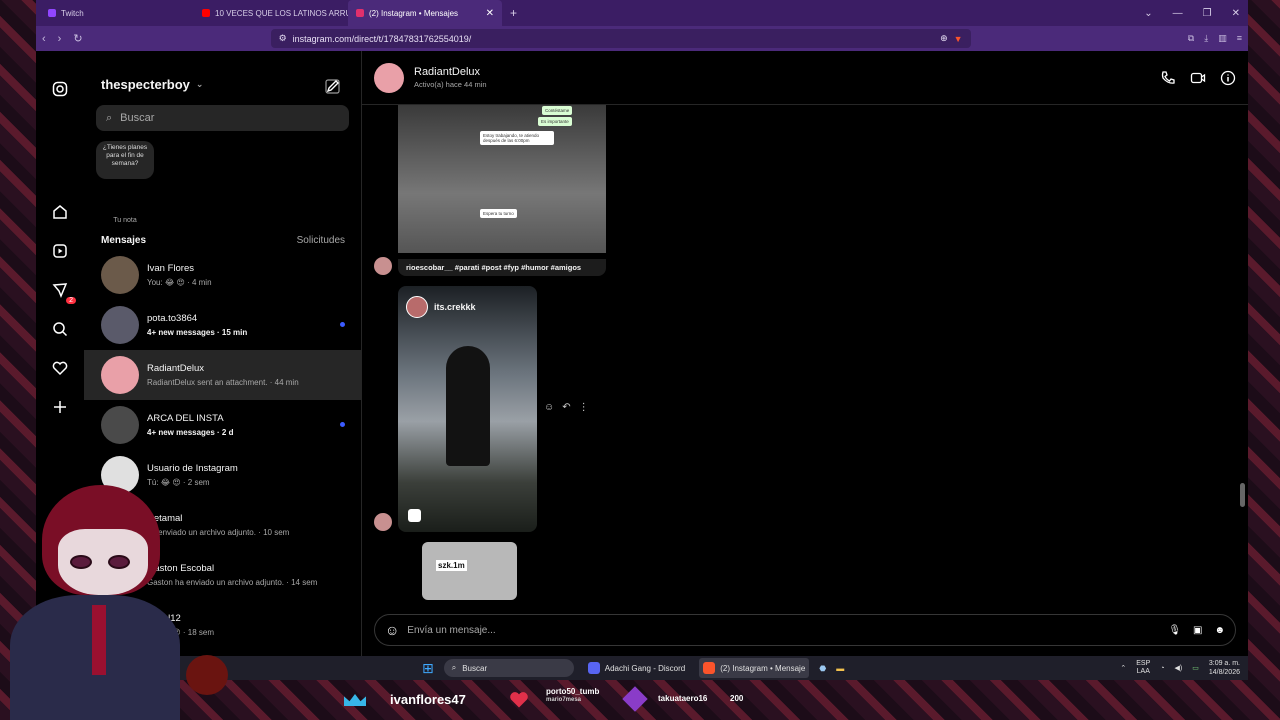 The height and width of the screenshot is (720, 1280). I want to click on contact-name: RadiantDelux, so click(450, 72).